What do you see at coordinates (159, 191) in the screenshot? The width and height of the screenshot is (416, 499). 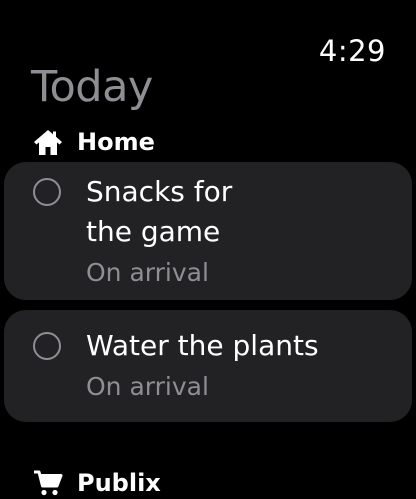 I see `reminder-title-line1: Snacks for` at bounding box center [159, 191].